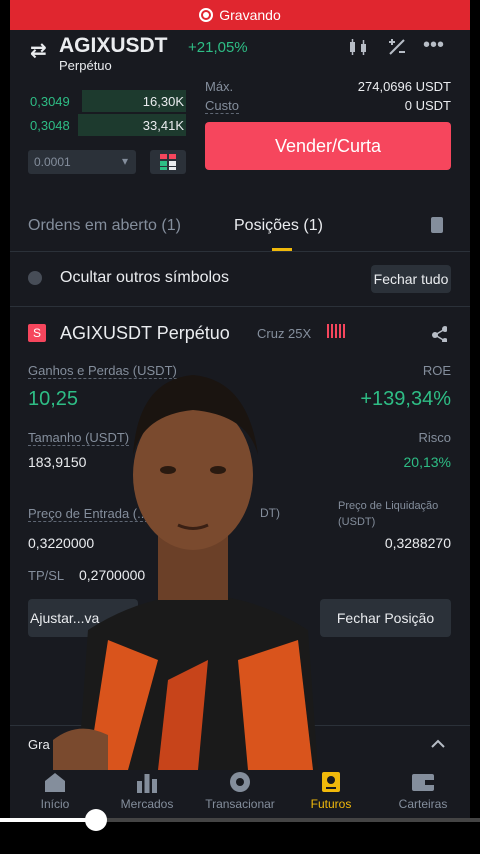  I want to click on record-icon, so click(206, 15).